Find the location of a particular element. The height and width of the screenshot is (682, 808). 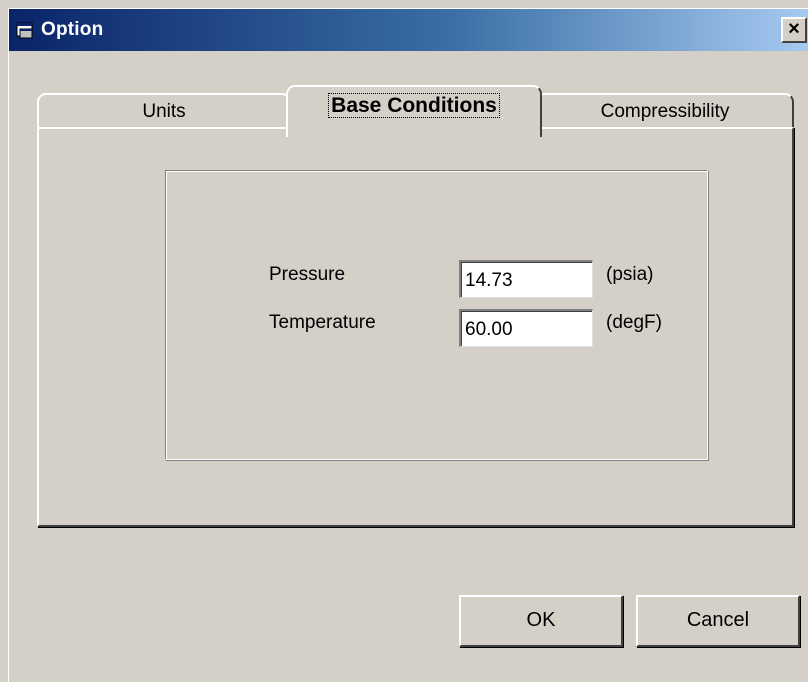

cancel-button: Cancel is located at coordinates (718, 621).